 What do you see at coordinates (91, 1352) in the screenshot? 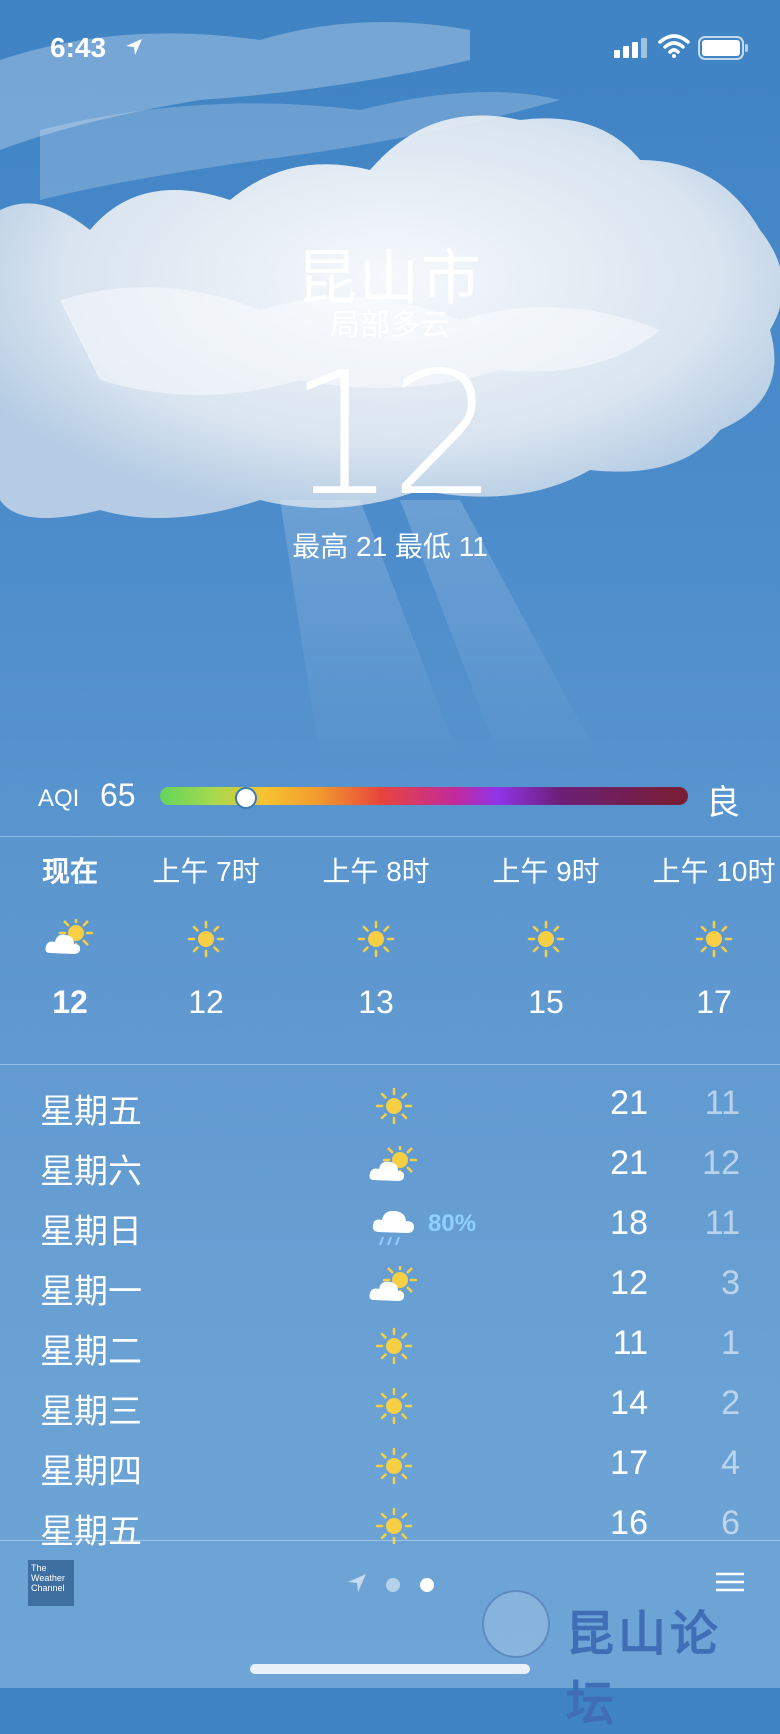
I see `daily-day: 星期二` at bounding box center [91, 1352].